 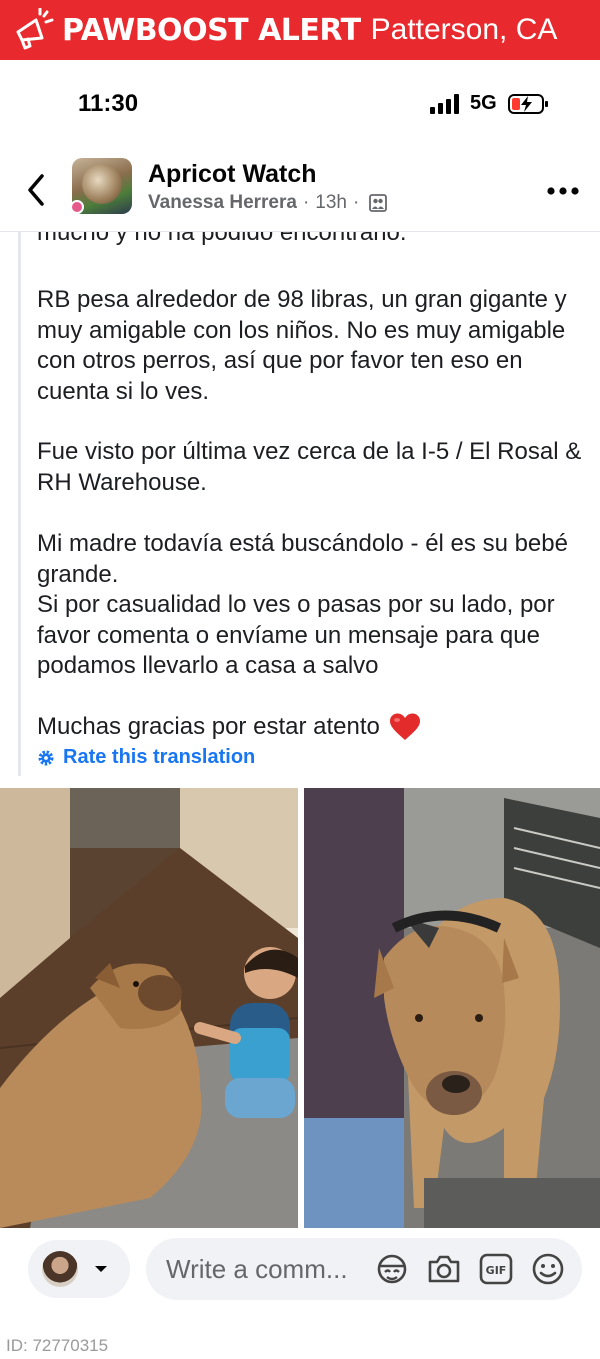 I want to click on rate-translation-label: Rate this translation, so click(x=159, y=757).